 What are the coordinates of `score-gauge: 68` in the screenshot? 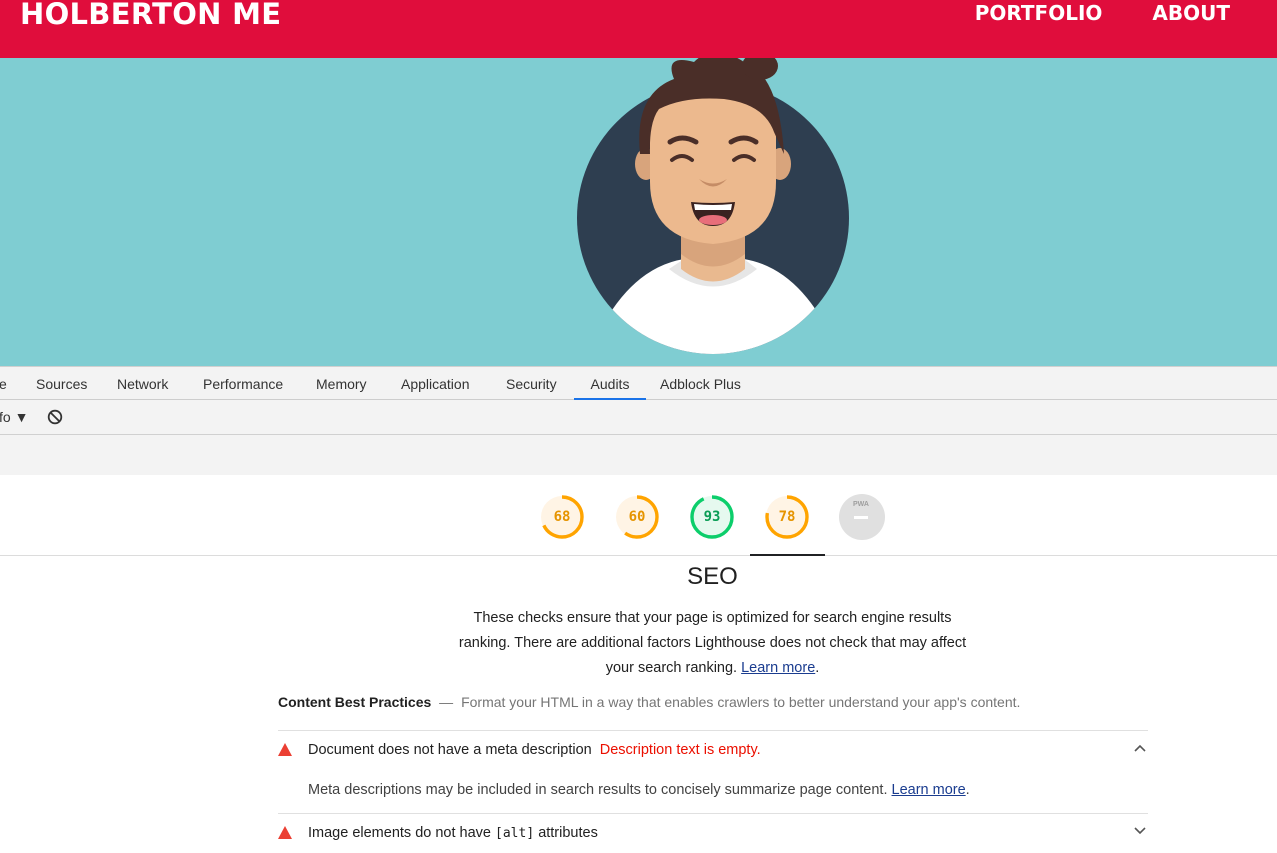 It's located at (562, 517).